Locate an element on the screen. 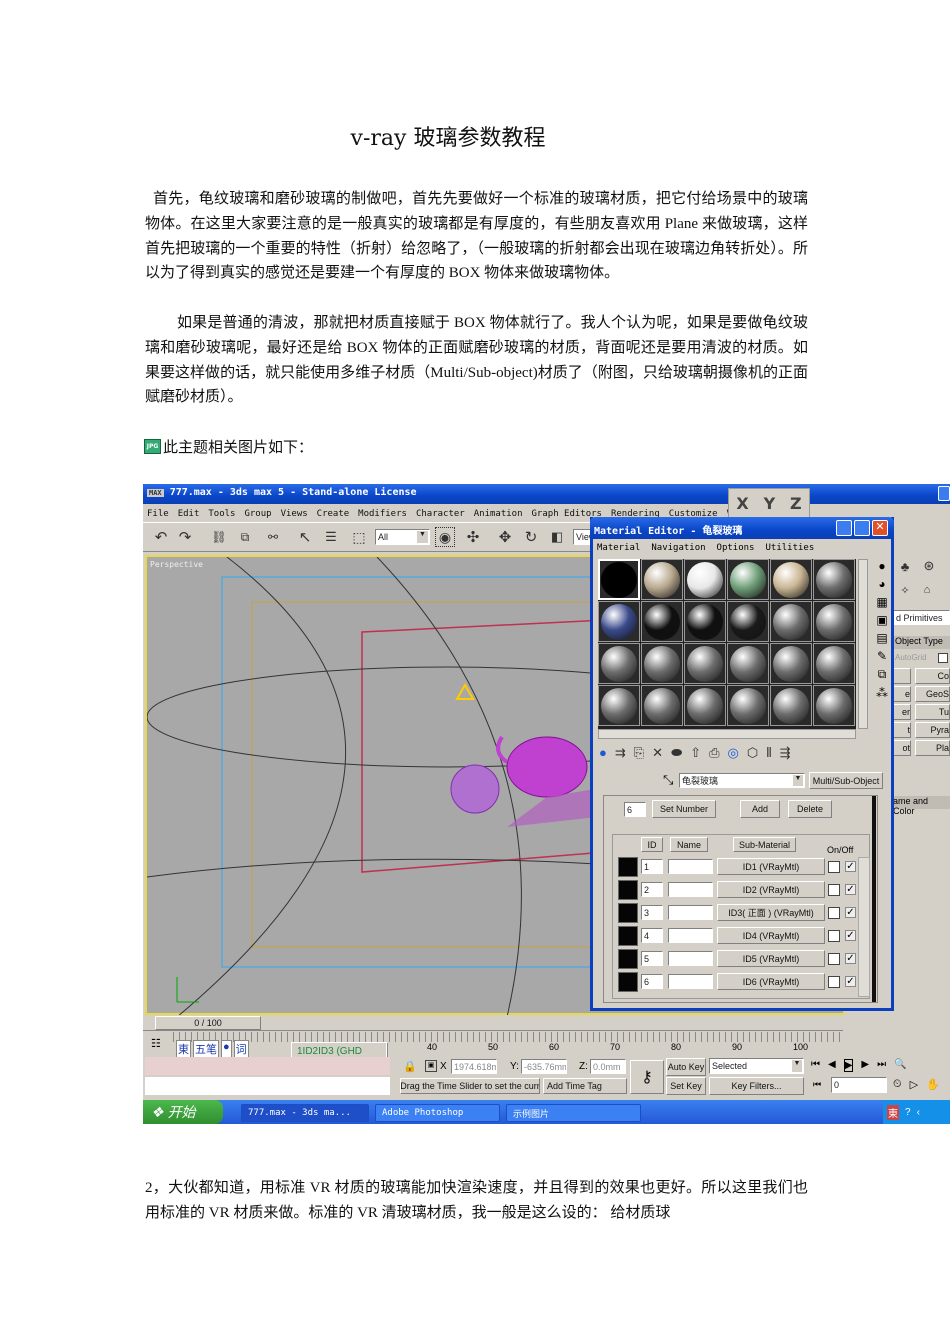  tray-expand-icon: ‹ is located at coordinates (918, 1112).